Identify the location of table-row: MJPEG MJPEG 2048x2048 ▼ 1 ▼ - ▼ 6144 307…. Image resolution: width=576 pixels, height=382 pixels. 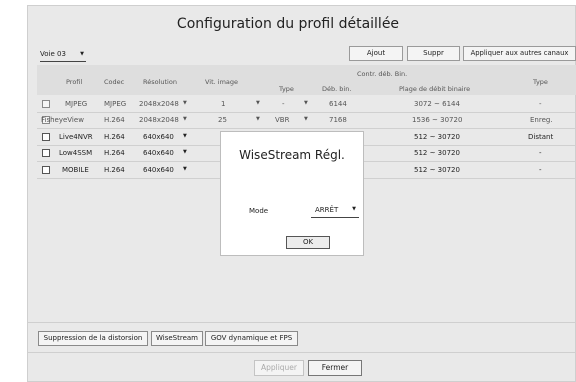
(306, 105).